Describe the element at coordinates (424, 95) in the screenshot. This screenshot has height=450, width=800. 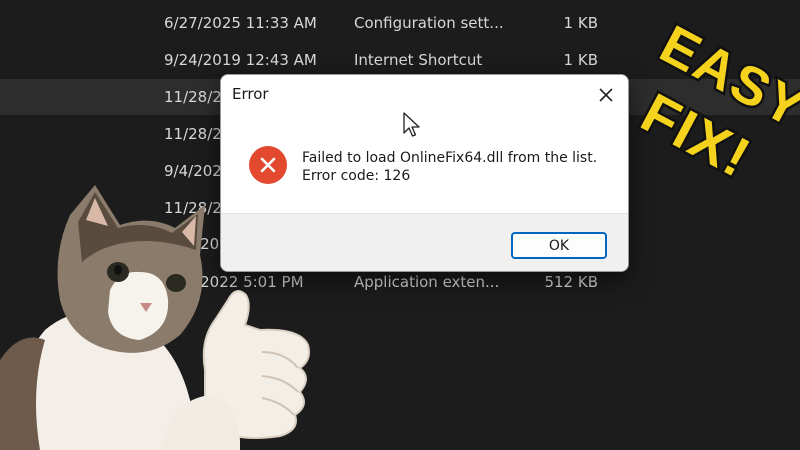
I see `dialog-titlebar: Error` at that location.